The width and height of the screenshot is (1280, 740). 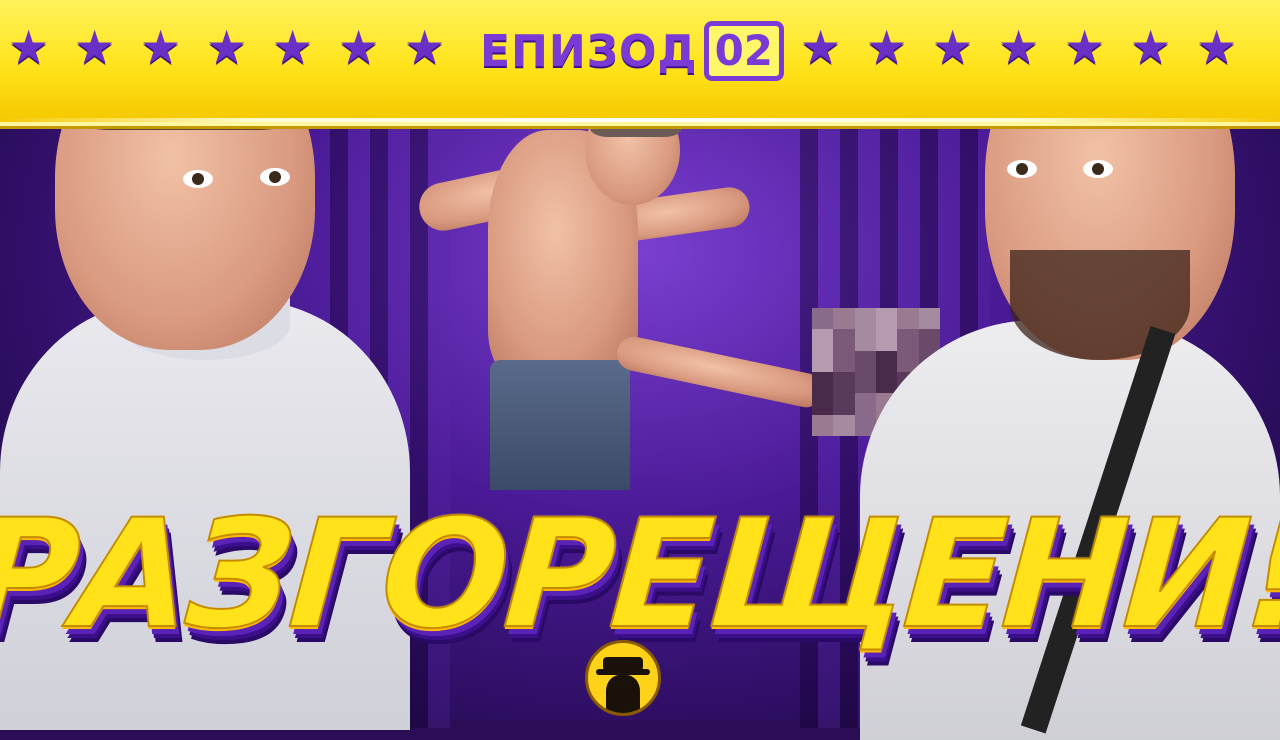 What do you see at coordinates (198, 179) in the screenshot?
I see `left-host-eye-left` at bounding box center [198, 179].